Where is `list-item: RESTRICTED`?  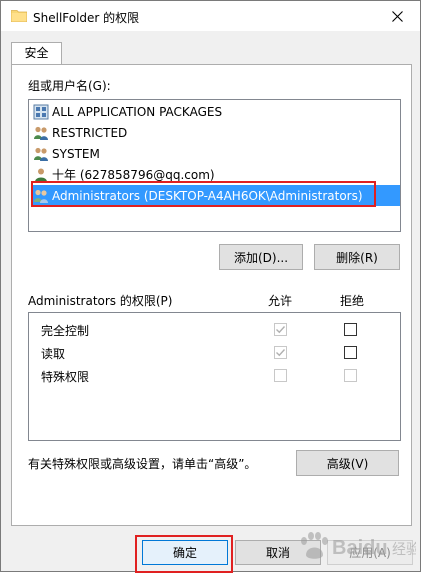 list-item: RESTRICTED is located at coordinates (215, 132).